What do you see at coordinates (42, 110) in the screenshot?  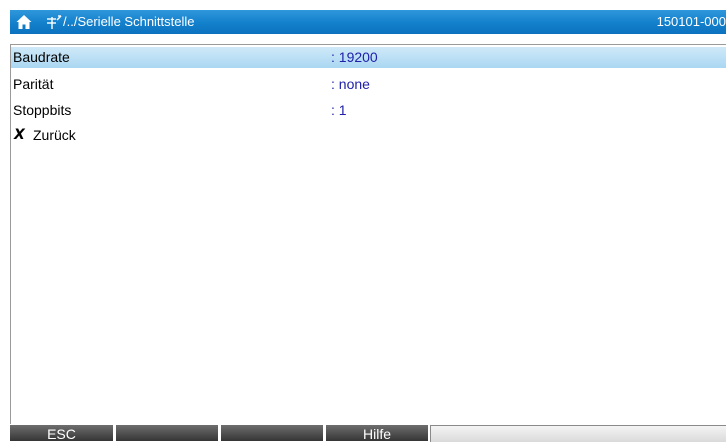 I see `menu-item-label: Stoppbits` at bounding box center [42, 110].